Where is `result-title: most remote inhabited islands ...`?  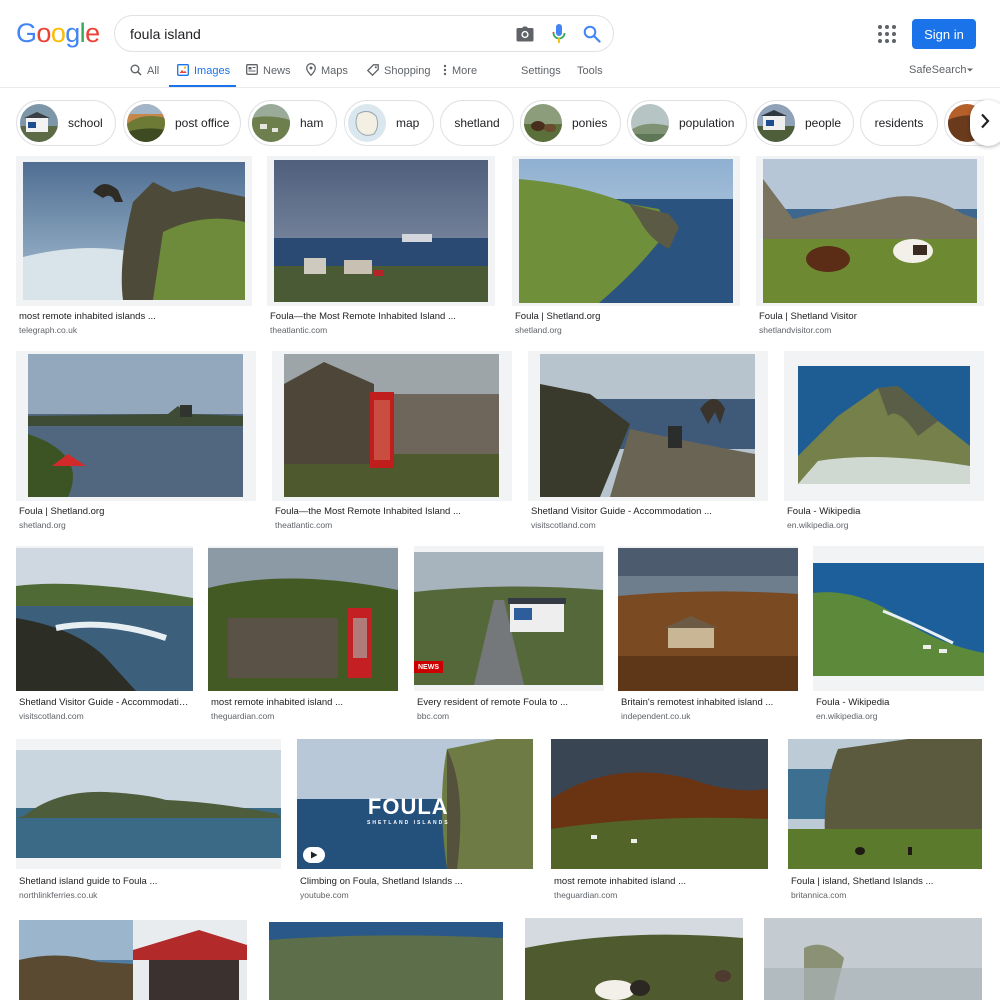 result-title: most remote inhabited islands ... is located at coordinates (87, 316).